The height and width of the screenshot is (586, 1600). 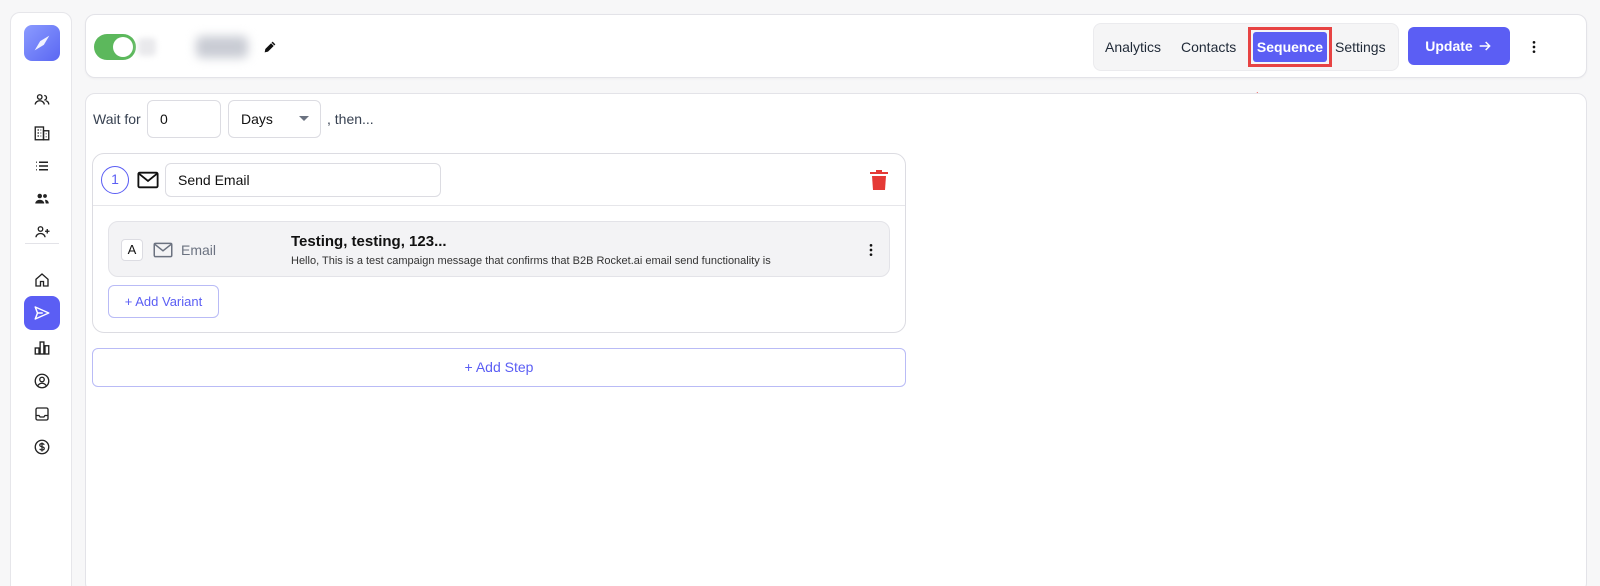 I want to click on sidebar-item-account, so click(x=42, y=381).